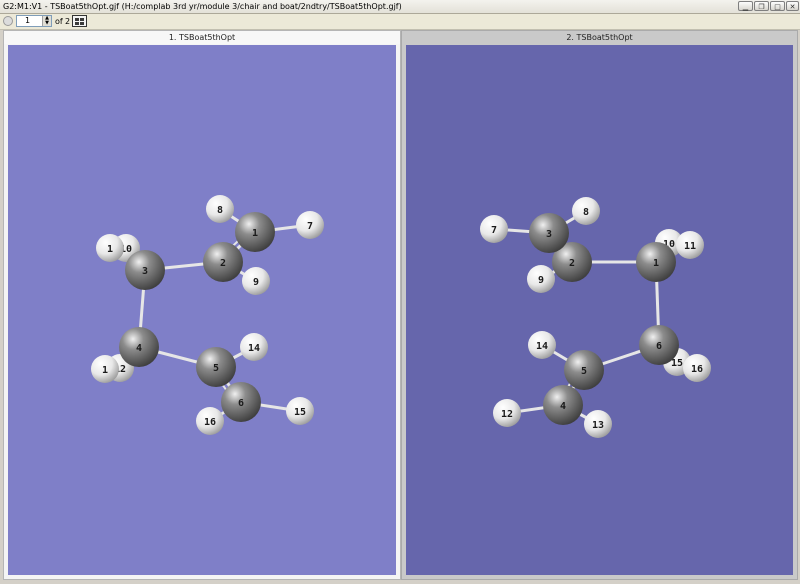  I want to click on close-button: ✕, so click(792, 6).